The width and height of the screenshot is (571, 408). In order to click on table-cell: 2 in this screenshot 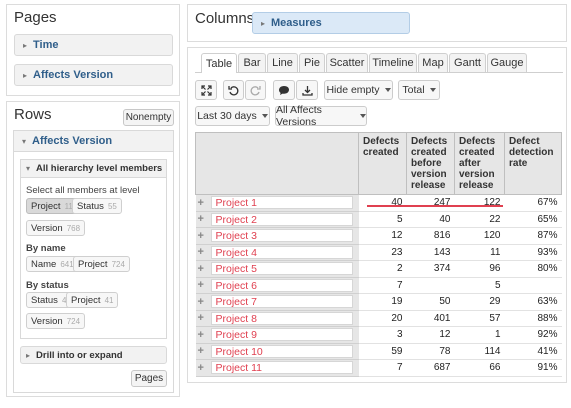, I will do `click(382, 269)`.